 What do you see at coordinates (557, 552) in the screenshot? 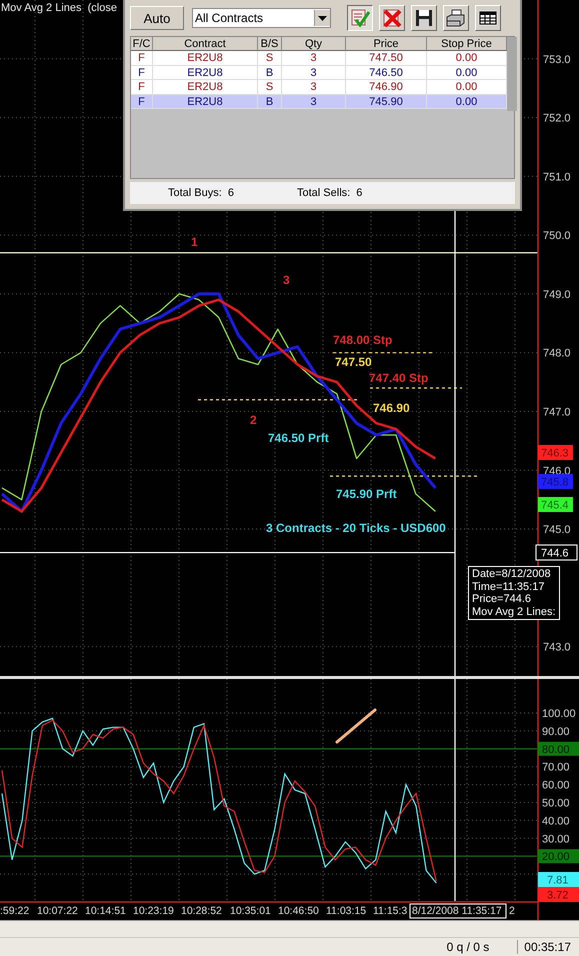
I see `price-tag: 744.6` at bounding box center [557, 552].